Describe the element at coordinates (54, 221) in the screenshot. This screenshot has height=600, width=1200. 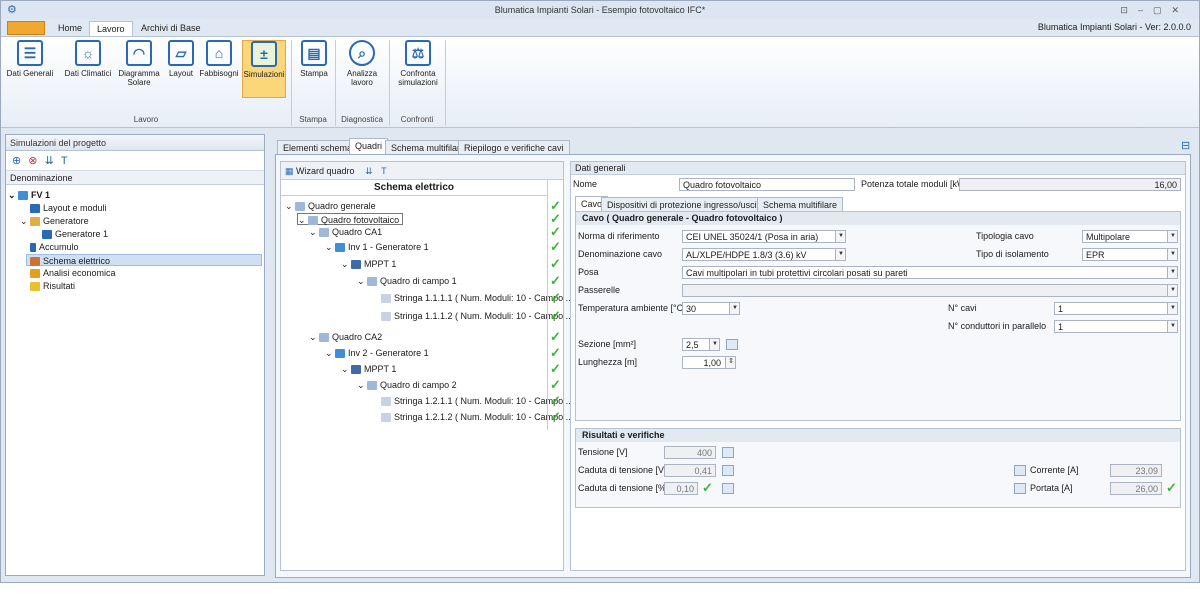
I see `tree-item-generatore: ⌄ Generatore` at that location.